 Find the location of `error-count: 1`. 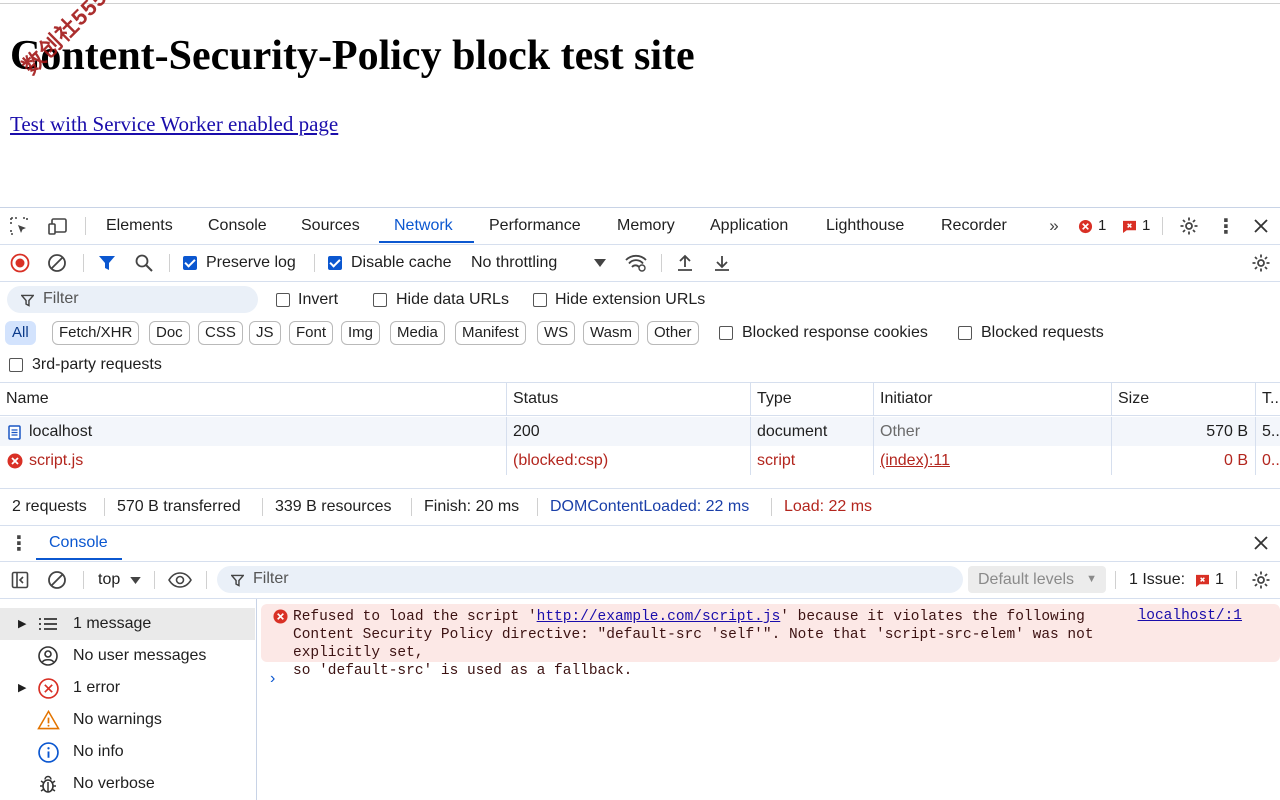

error-count: 1 is located at coordinates (1102, 226).